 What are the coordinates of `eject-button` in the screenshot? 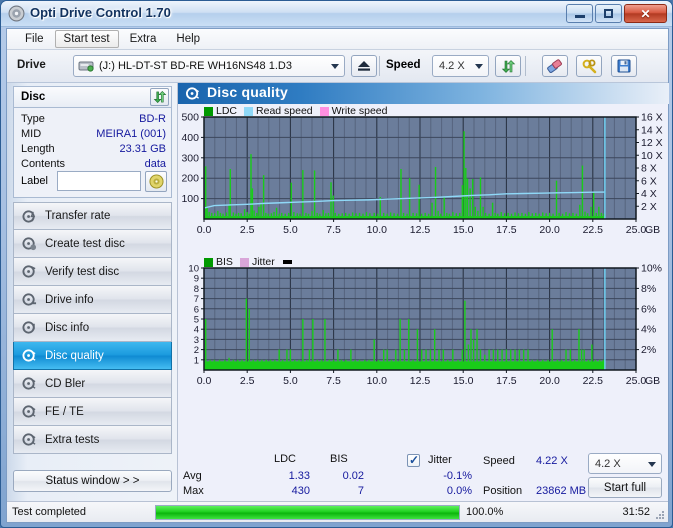 It's located at (364, 66).